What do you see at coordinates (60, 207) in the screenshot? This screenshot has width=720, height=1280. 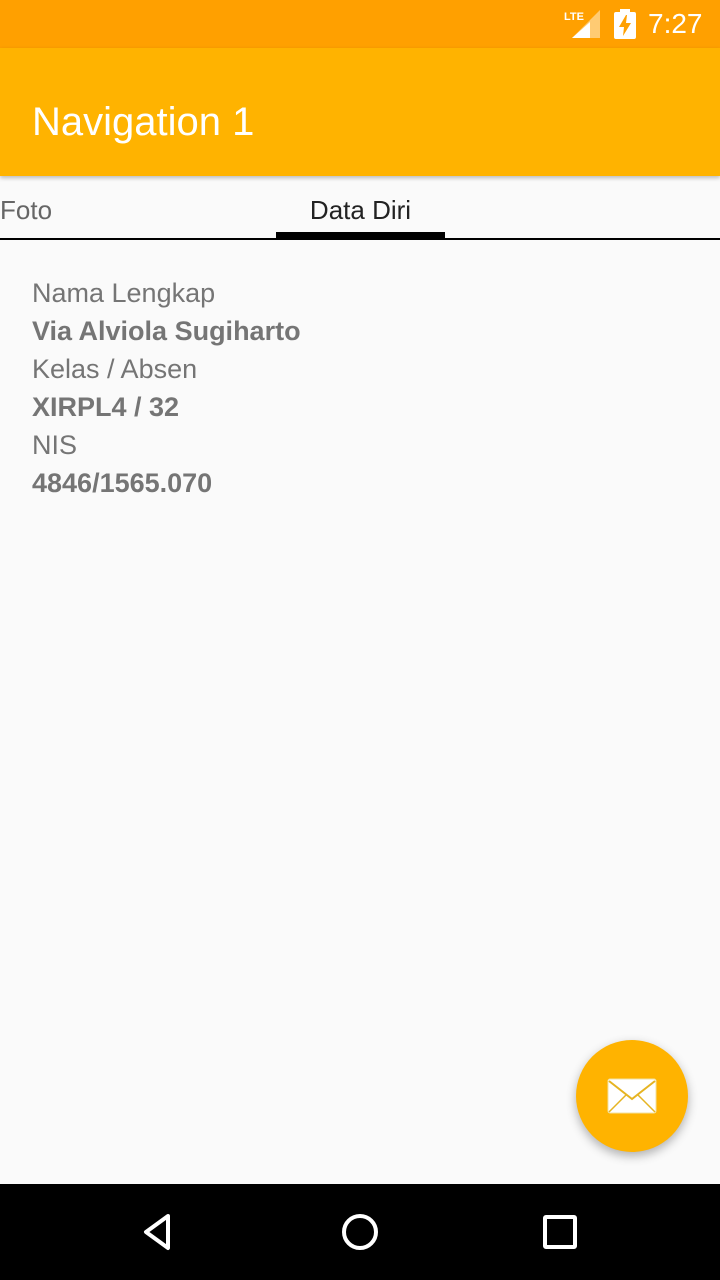 I see `tab-foto: Foto` at bounding box center [60, 207].